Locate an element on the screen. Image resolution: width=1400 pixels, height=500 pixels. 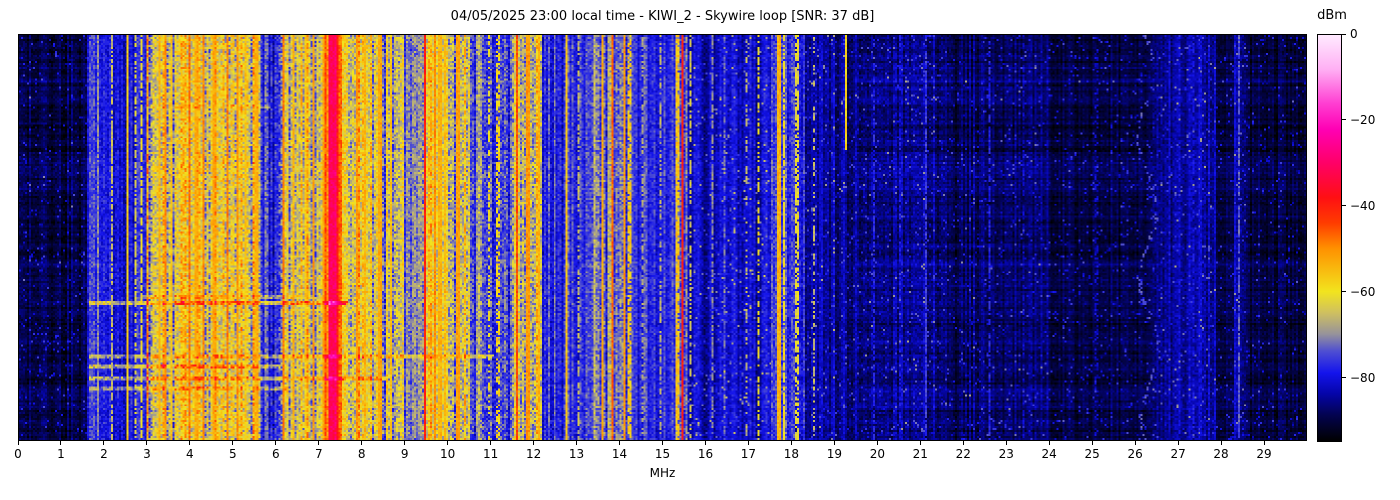
x-axis-tick-label: 18 is located at coordinates (791, 454).